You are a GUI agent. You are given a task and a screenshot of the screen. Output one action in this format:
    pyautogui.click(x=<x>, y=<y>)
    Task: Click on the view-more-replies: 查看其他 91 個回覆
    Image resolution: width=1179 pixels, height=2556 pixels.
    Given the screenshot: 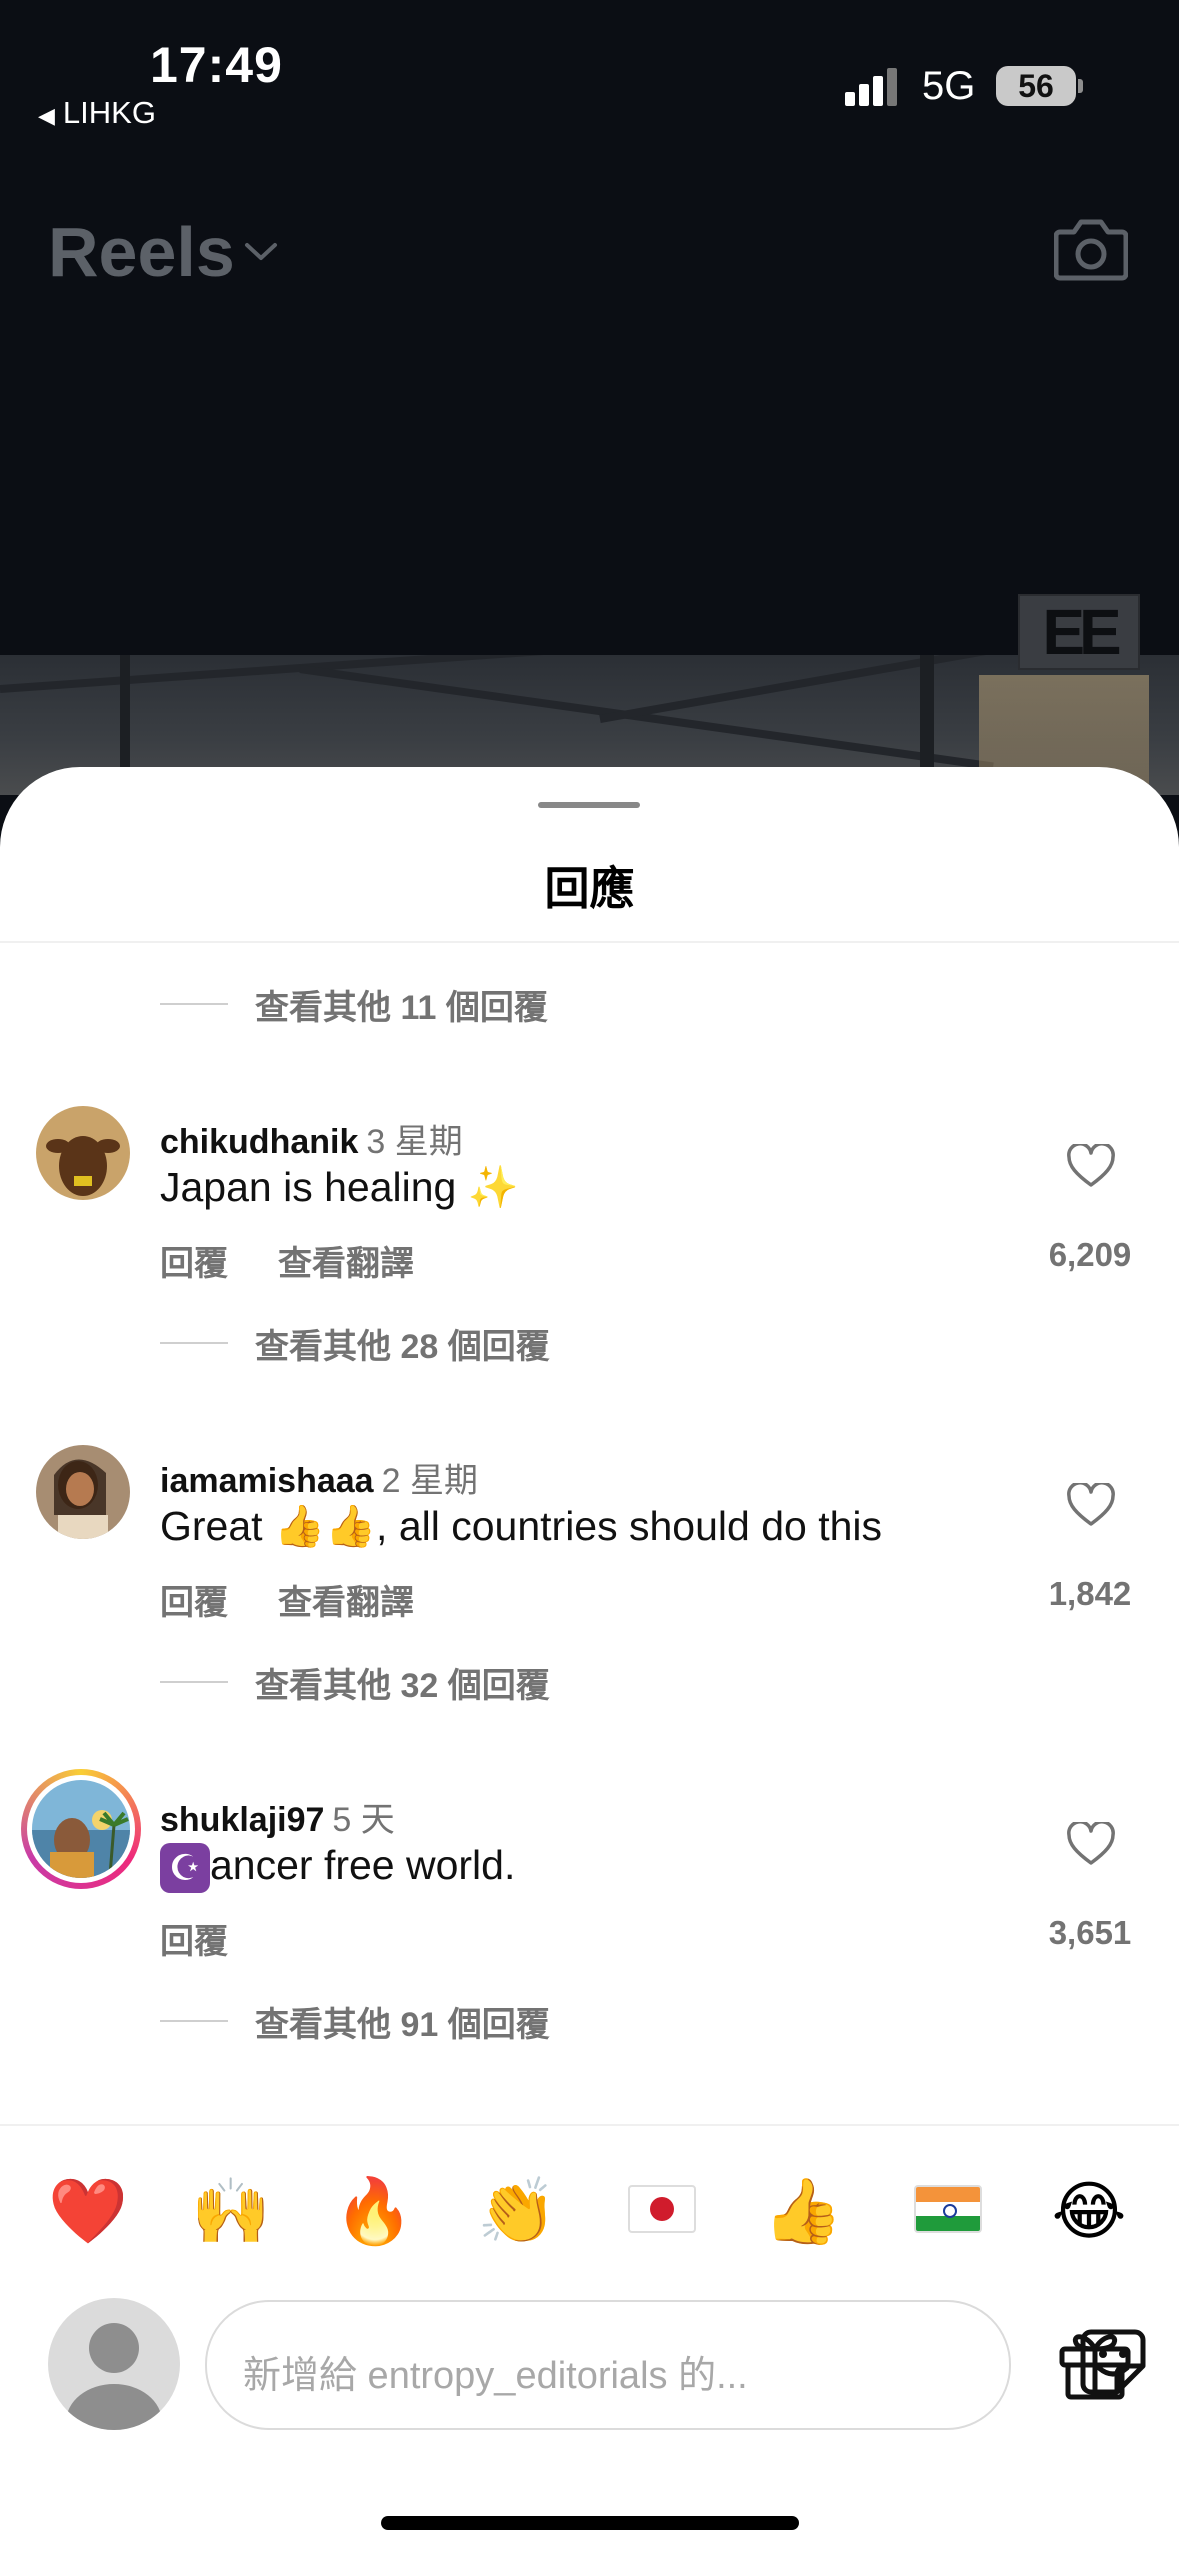 What is the action you would take?
    pyautogui.click(x=355, y=2021)
    